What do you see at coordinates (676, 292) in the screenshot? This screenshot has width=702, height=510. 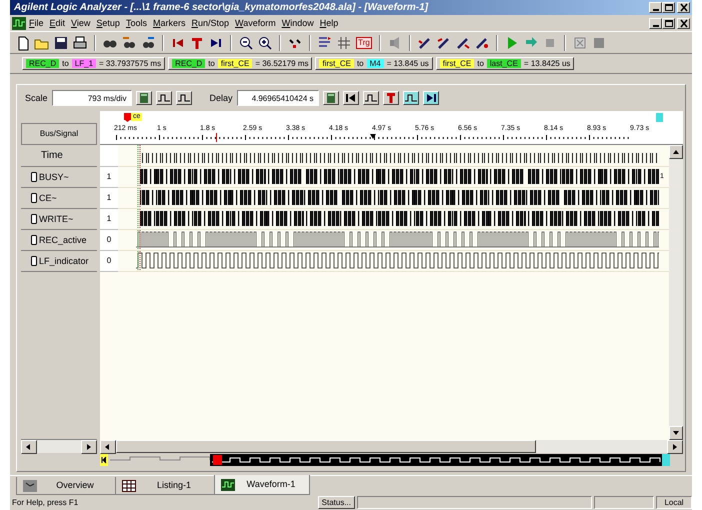 I see `vertical-scrollbar` at bounding box center [676, 292].